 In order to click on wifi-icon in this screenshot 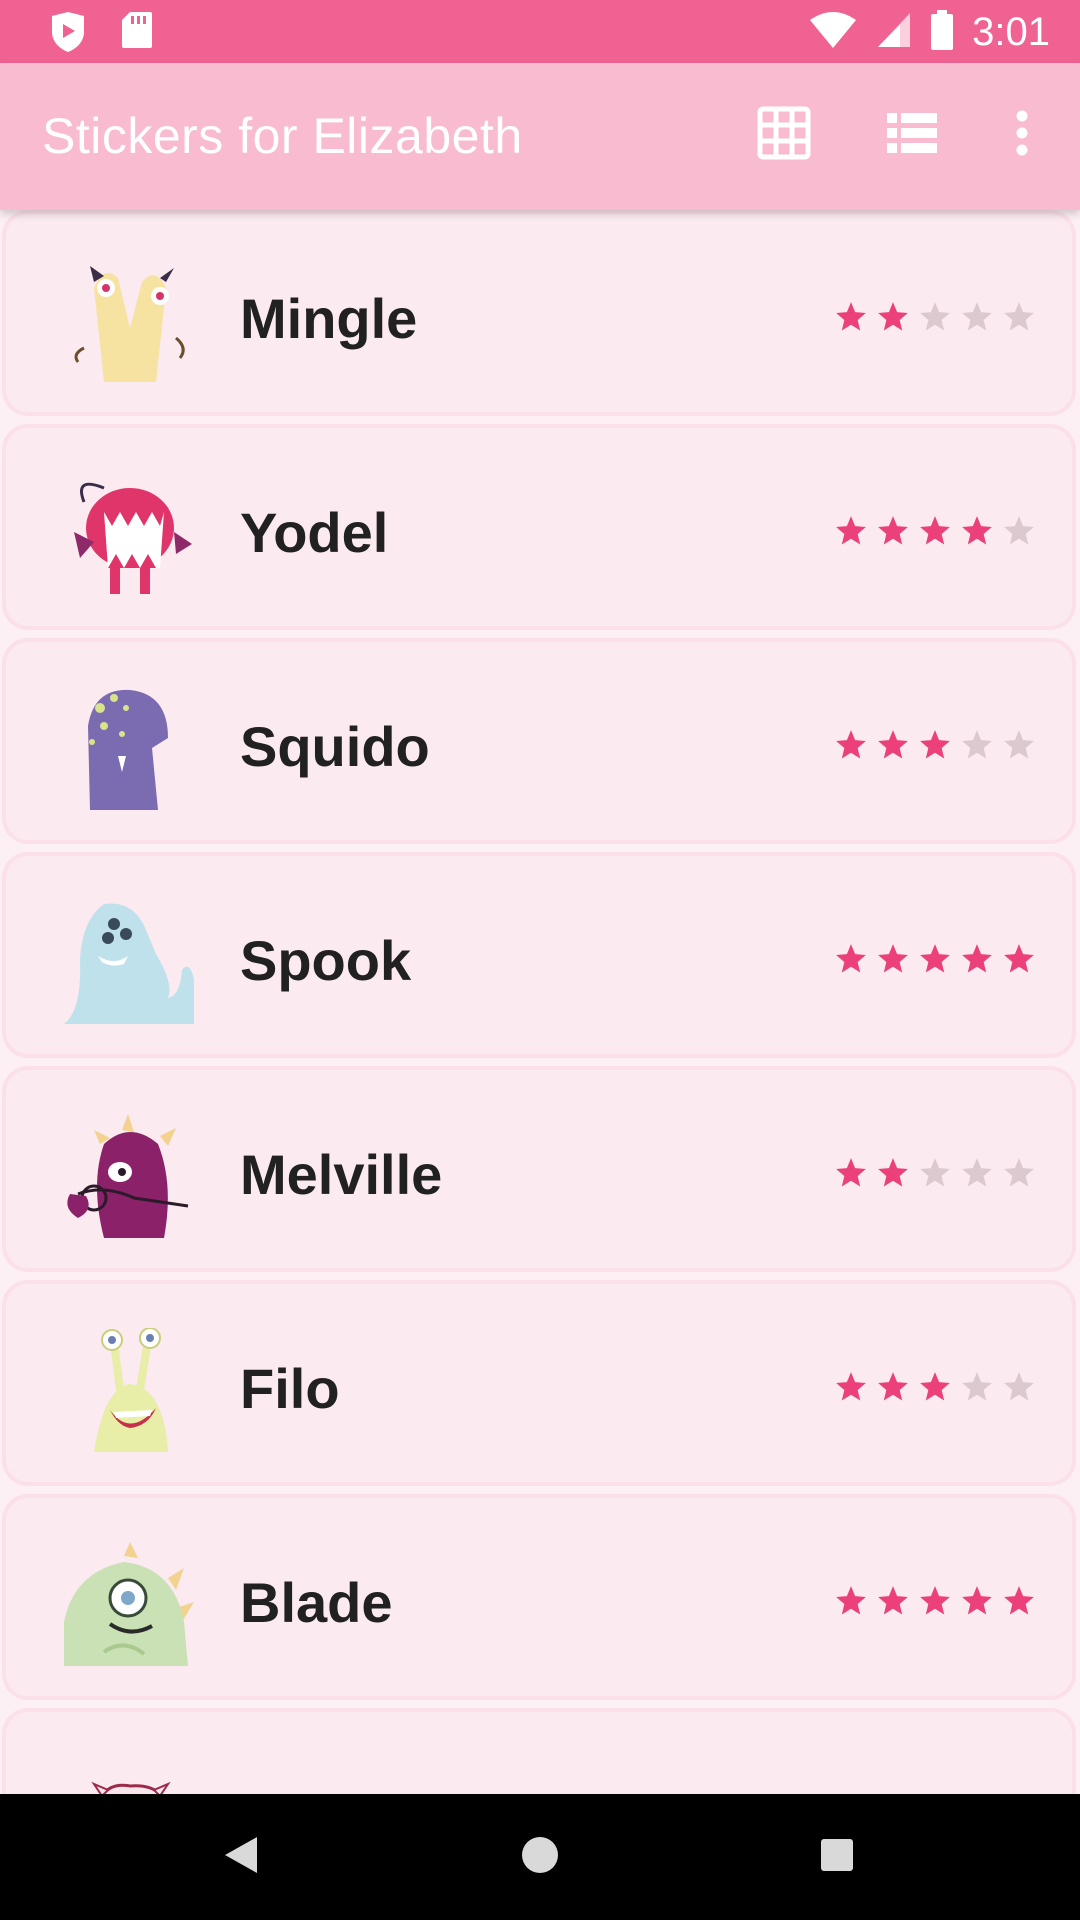, I will do `click(833, 32)`.